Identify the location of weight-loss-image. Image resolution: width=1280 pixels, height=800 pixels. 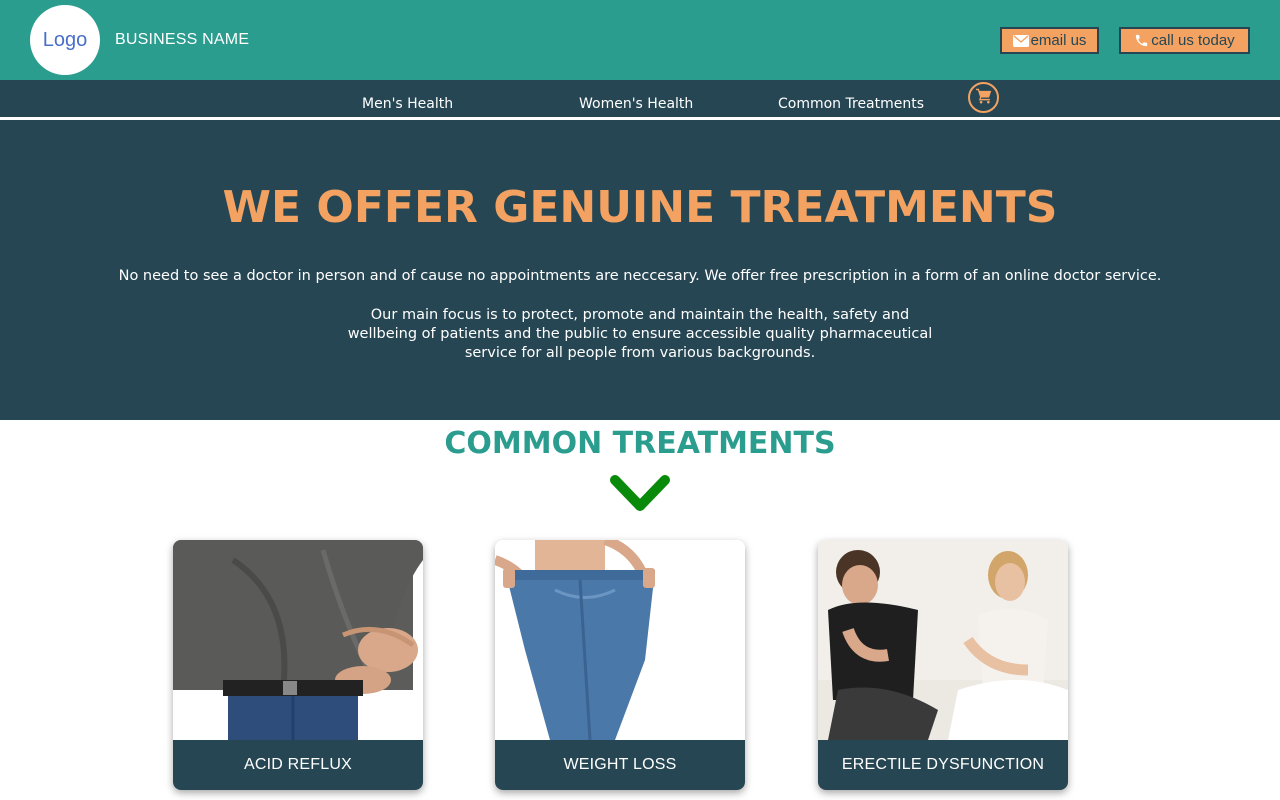
(620, 640).